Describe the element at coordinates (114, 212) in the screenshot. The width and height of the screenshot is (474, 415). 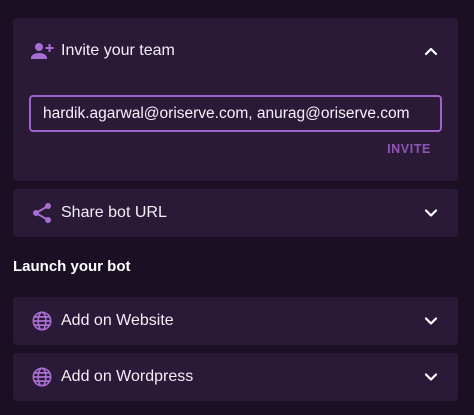
I see `share-bot-url-title: Share bot URL` at that location.